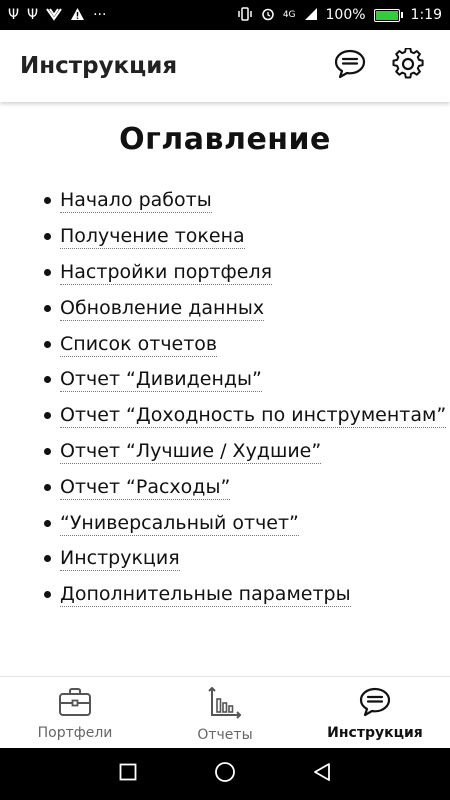 The image size is (450, 800). Describe the element at coordinates (247, 487) in the screenshot. I see `list-item: Отчет “Расходы”` at that location.